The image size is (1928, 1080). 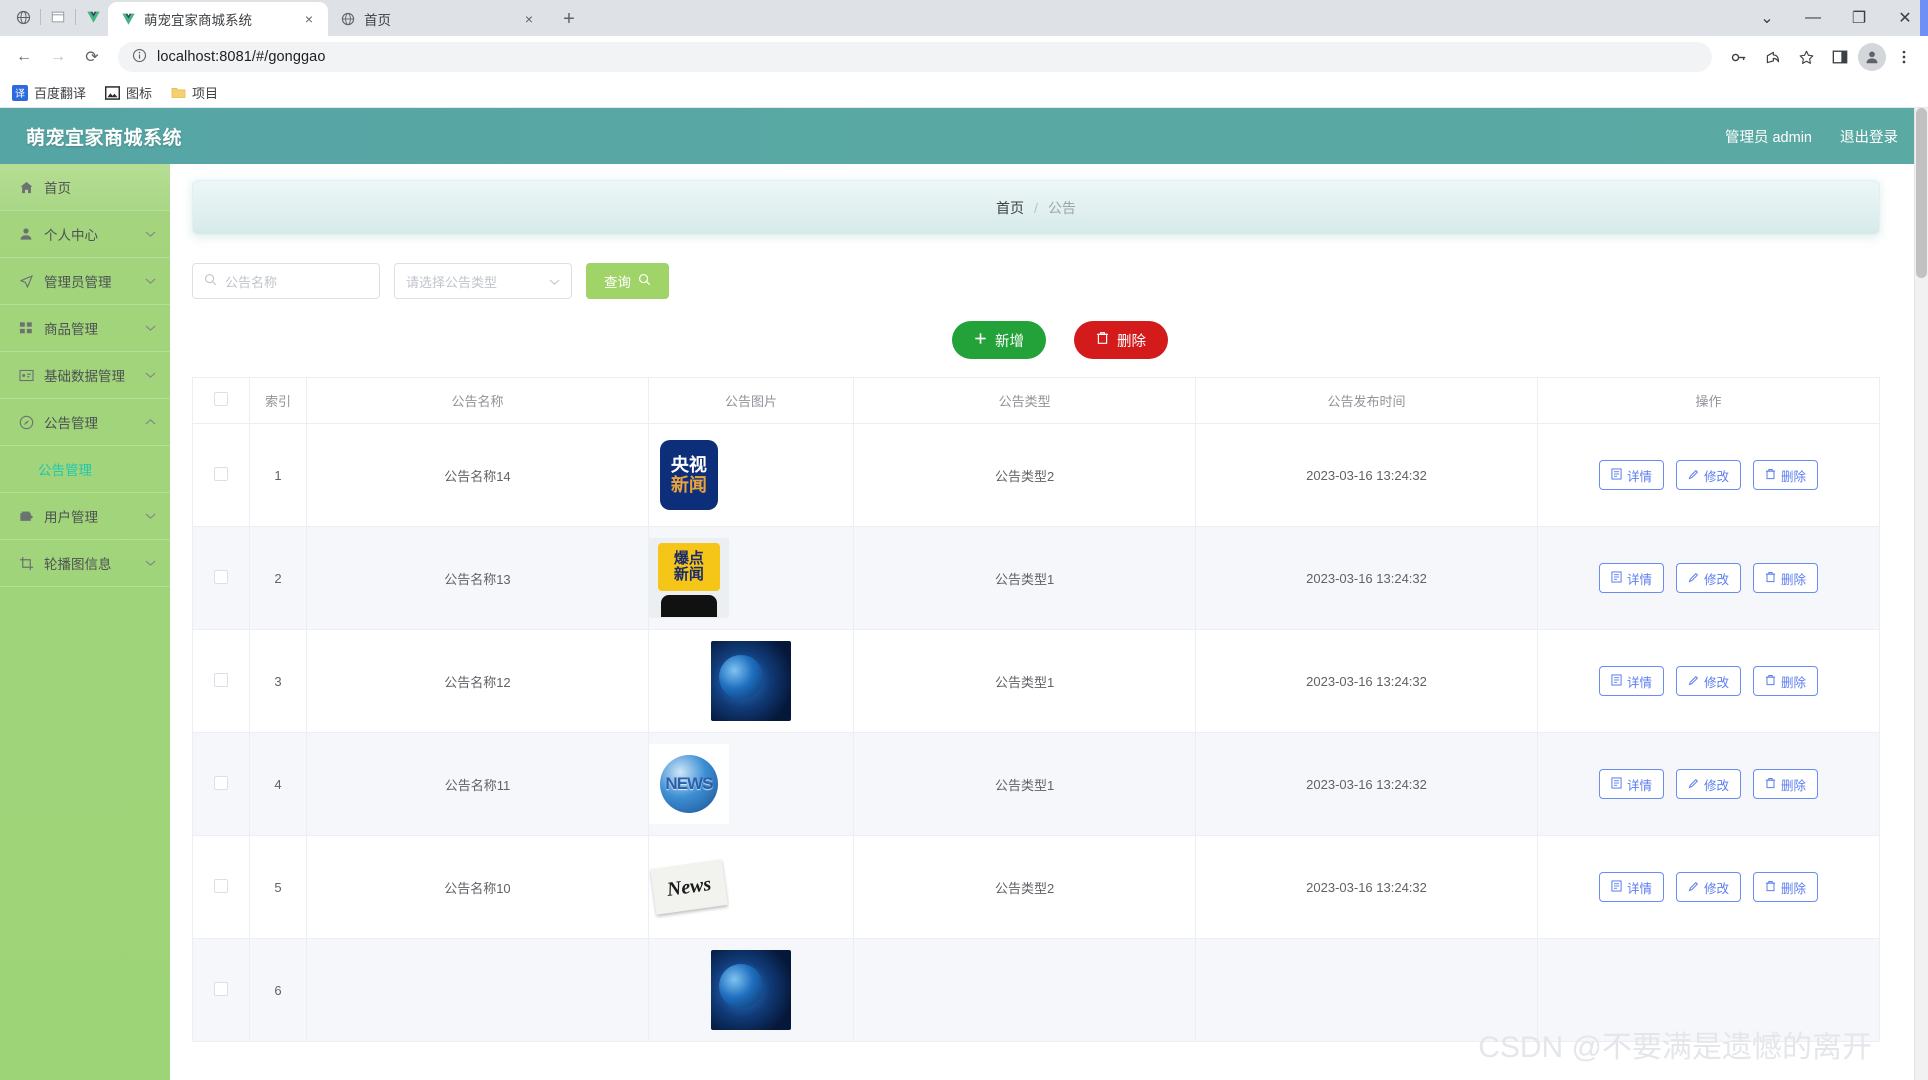 I want to click on url-text: localhost:8081/#/gonggao, so click(x=241, y=57).